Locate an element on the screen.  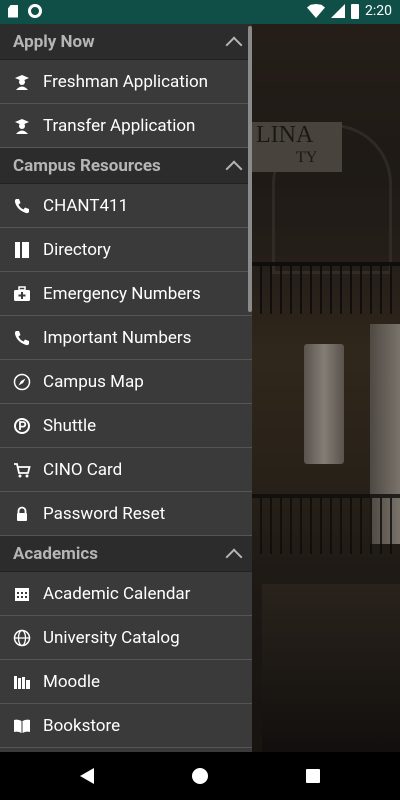
menu-item-transfer-application: Transfer Application is located at coordinates (126, 126).